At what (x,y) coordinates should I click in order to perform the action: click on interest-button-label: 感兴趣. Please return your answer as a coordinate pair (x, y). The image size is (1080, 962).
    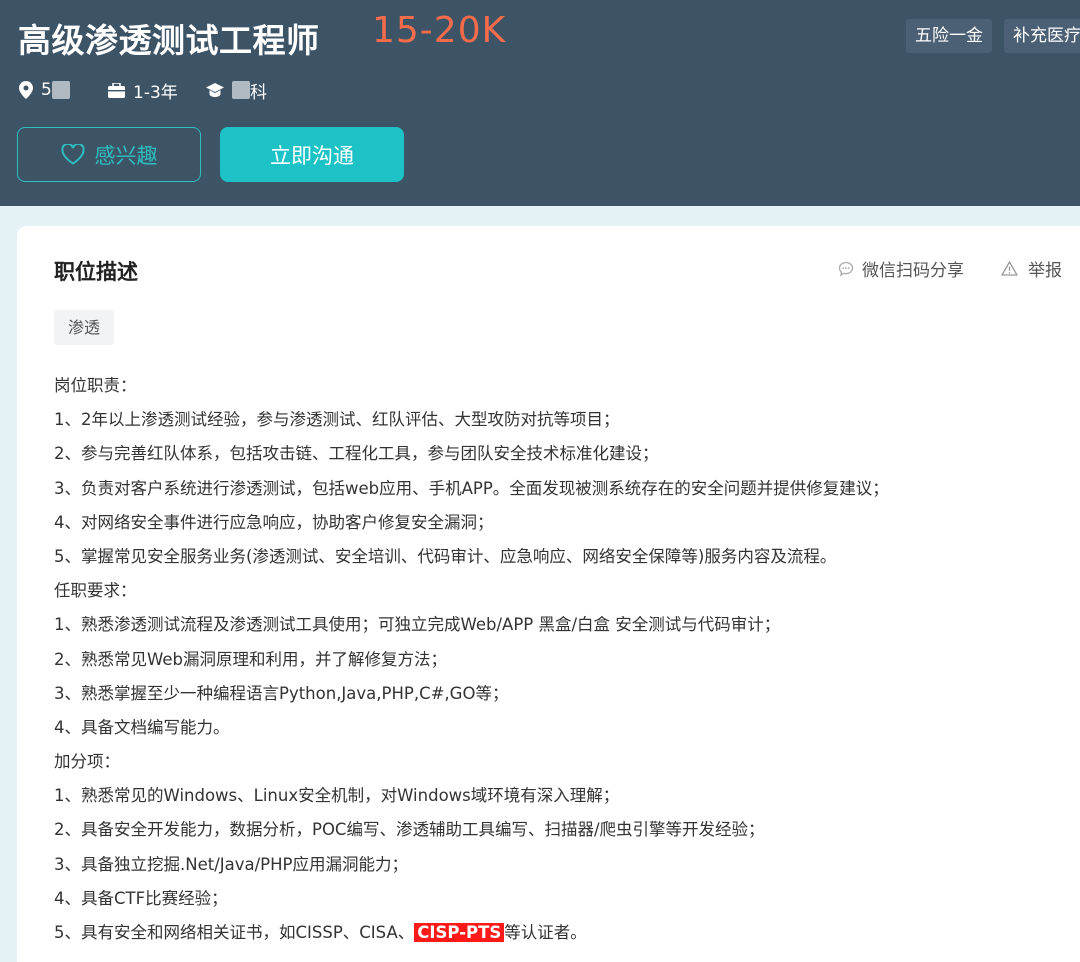
    Looking at the image, I should click on (126, 155).